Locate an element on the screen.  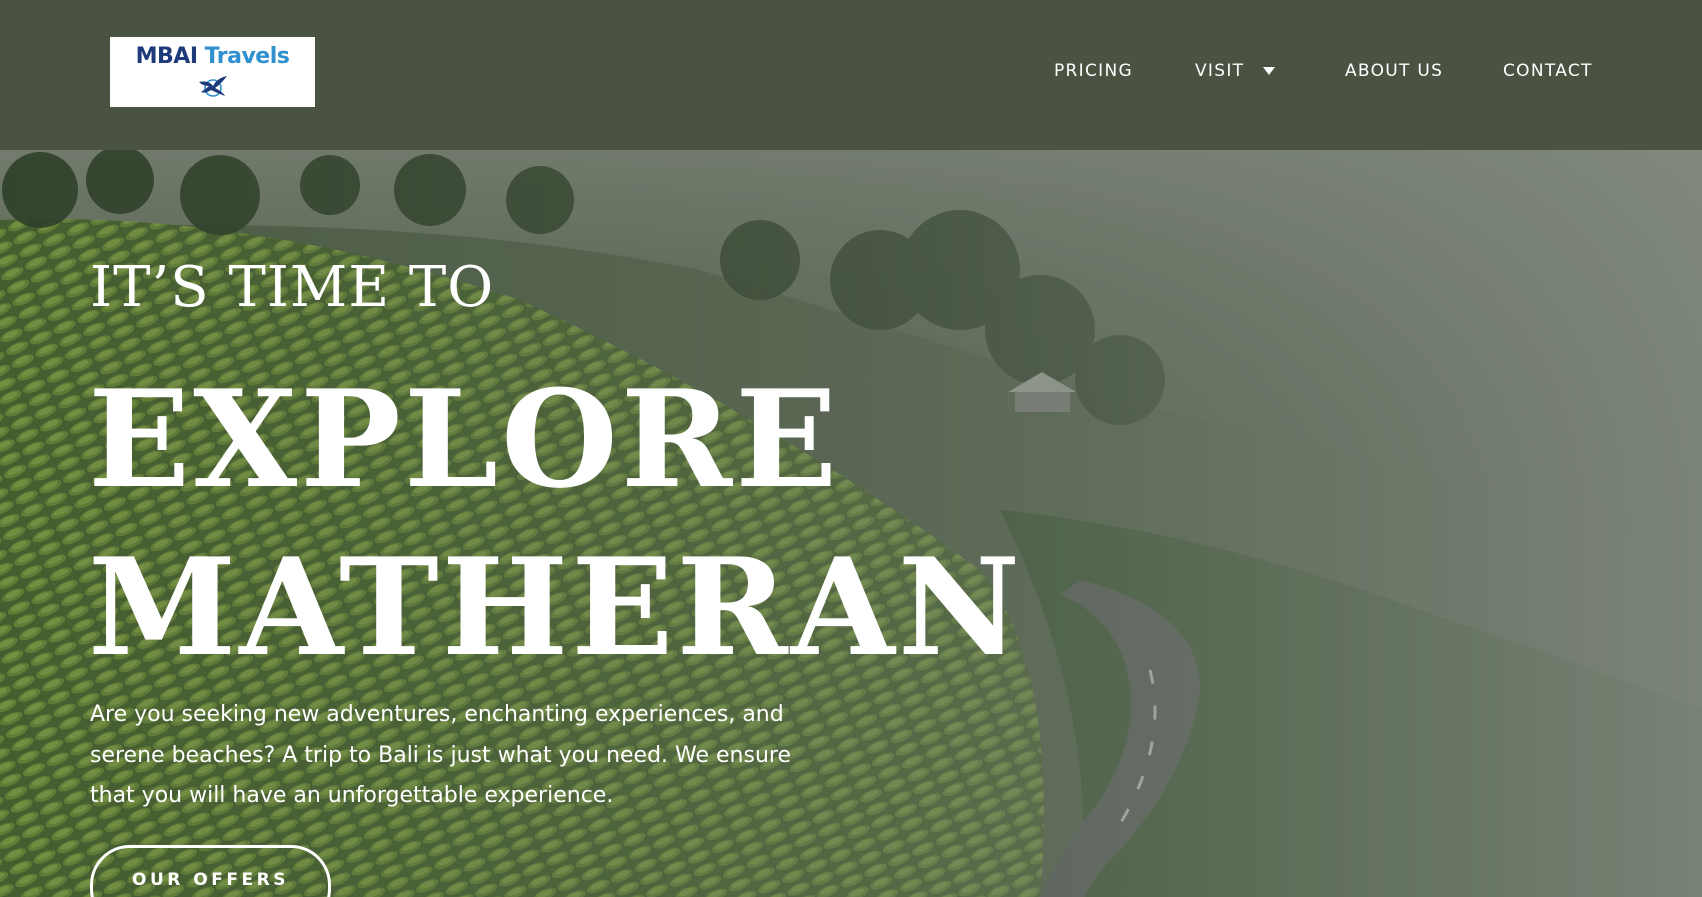
main-nav: PRICING VISIT ABOUT US CONTACT is located at coordinates (851, 71).